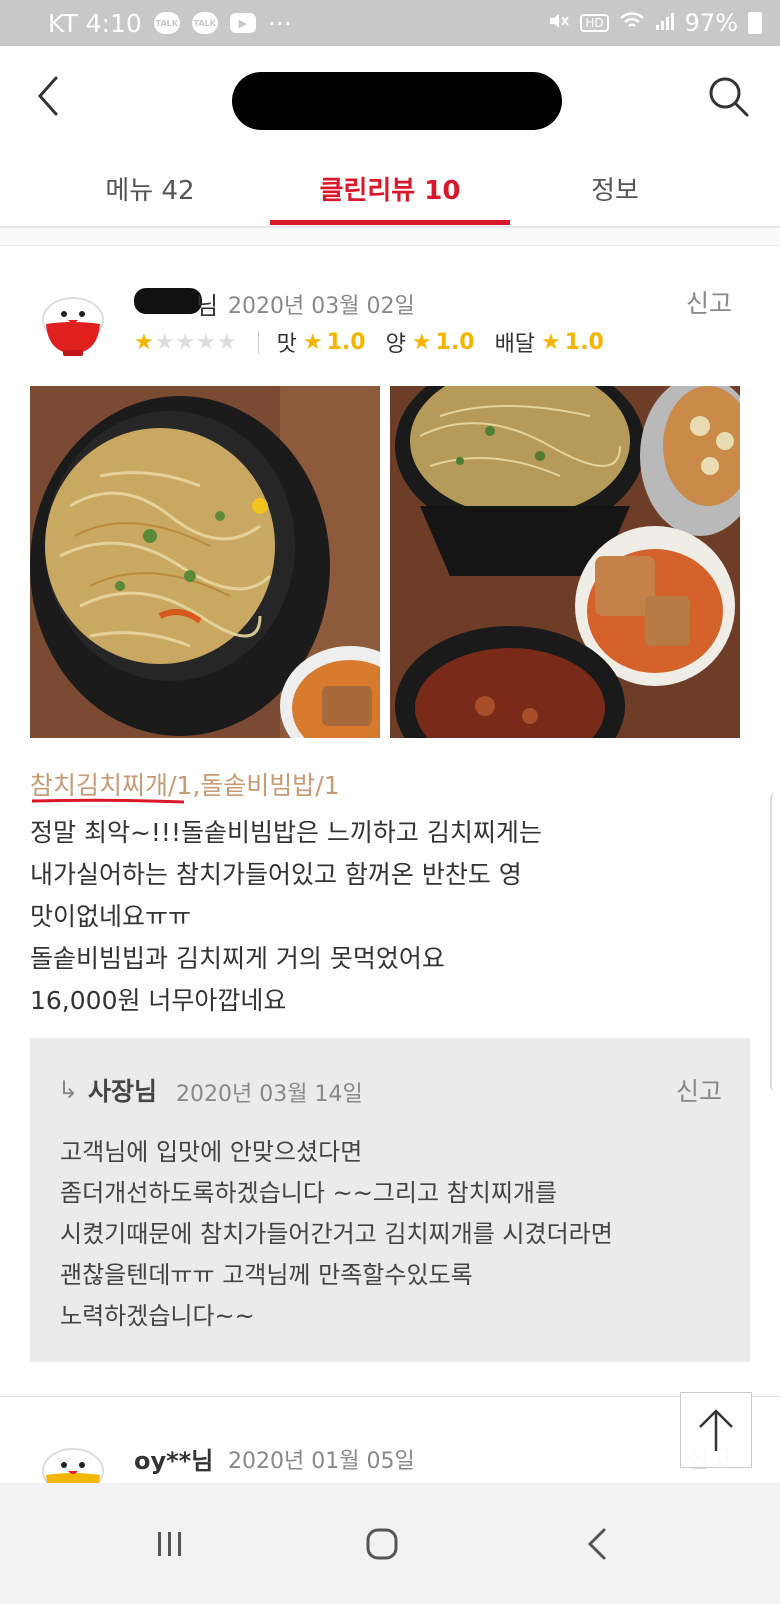 The height and width of the screenshot is (1604, 780). I want to click on back-nav-button, so click(597, 1544).